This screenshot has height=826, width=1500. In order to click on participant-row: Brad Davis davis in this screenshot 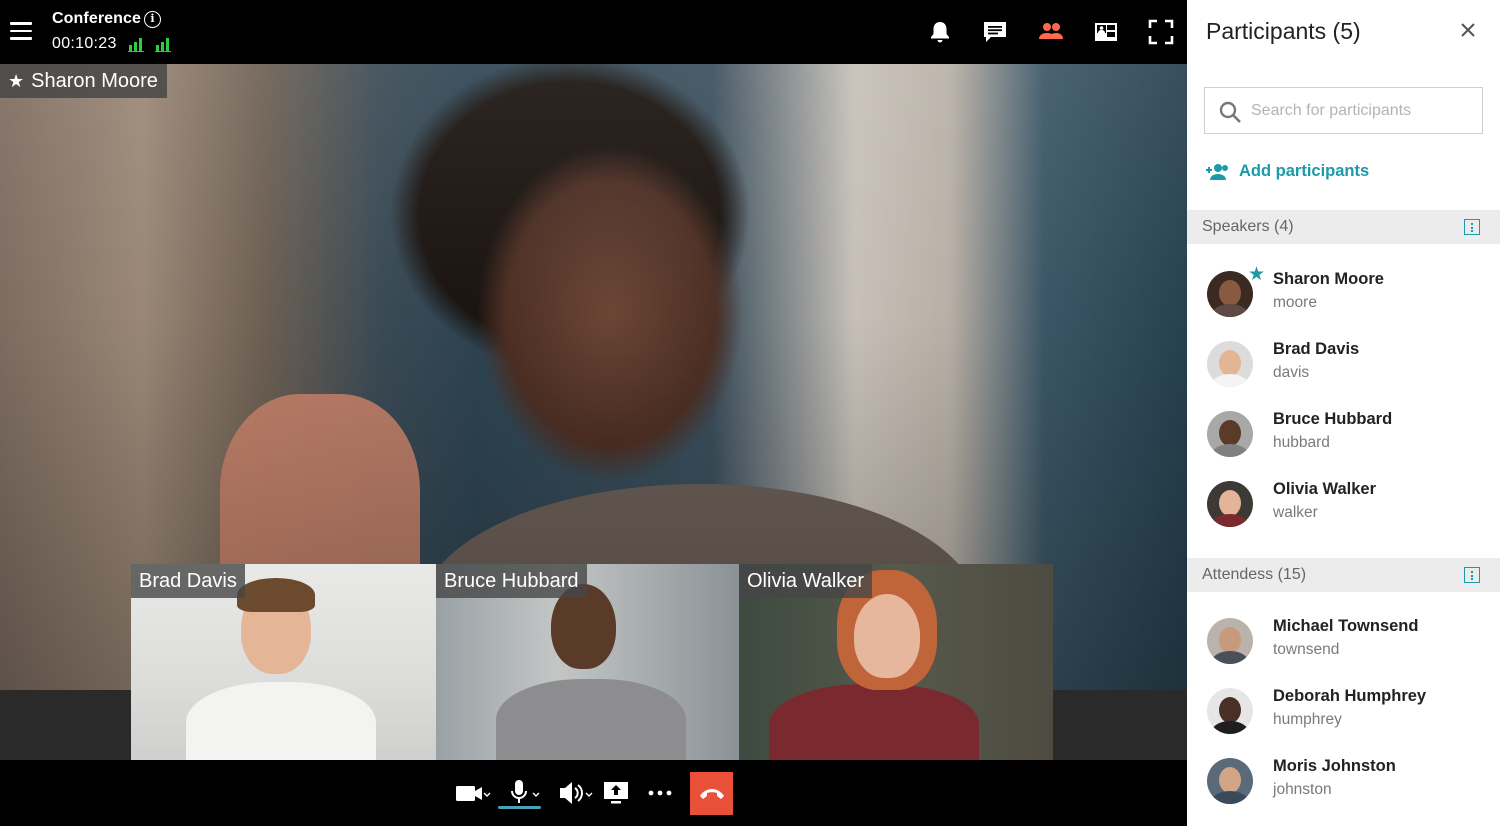, I will do `click(1343, 366)`.